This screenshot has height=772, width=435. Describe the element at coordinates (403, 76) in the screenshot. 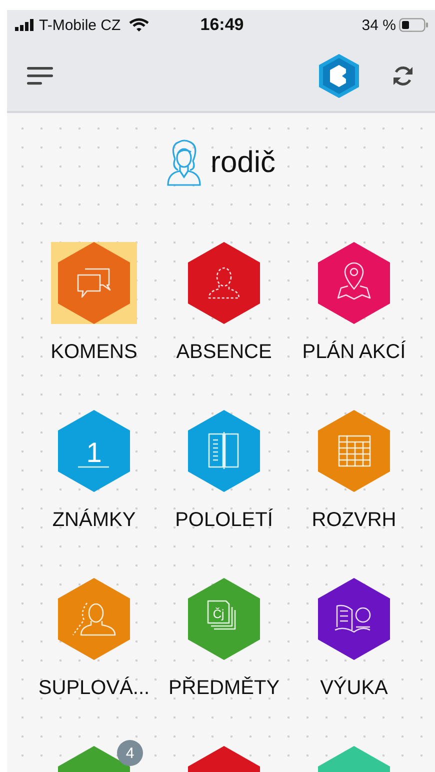

I see `refresh-icon` at that location.